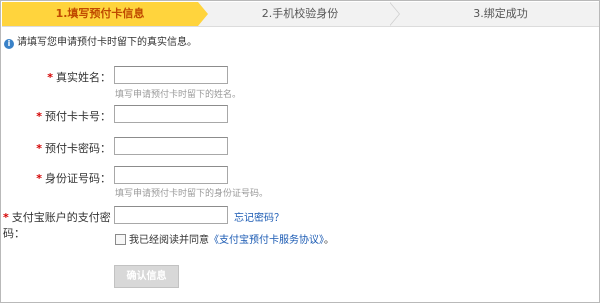 This screenshot has height=303, width=600. Describe the element at coordinates (107, 42) in the screenshot. I see `notice-text: 请填写您申请预付卡时留下的真实信息。` at that location.